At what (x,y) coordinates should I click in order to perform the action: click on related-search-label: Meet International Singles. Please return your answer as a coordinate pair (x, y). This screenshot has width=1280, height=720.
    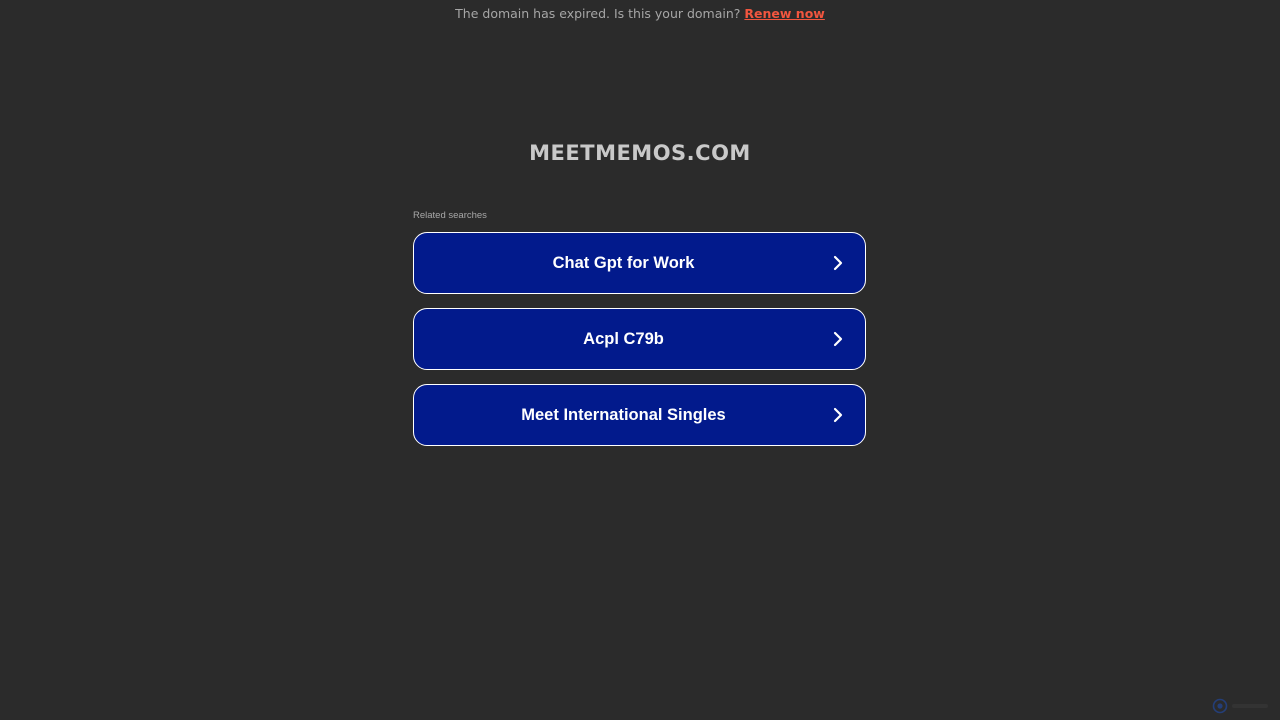
    Looking at the image, I should click on (623, 414).